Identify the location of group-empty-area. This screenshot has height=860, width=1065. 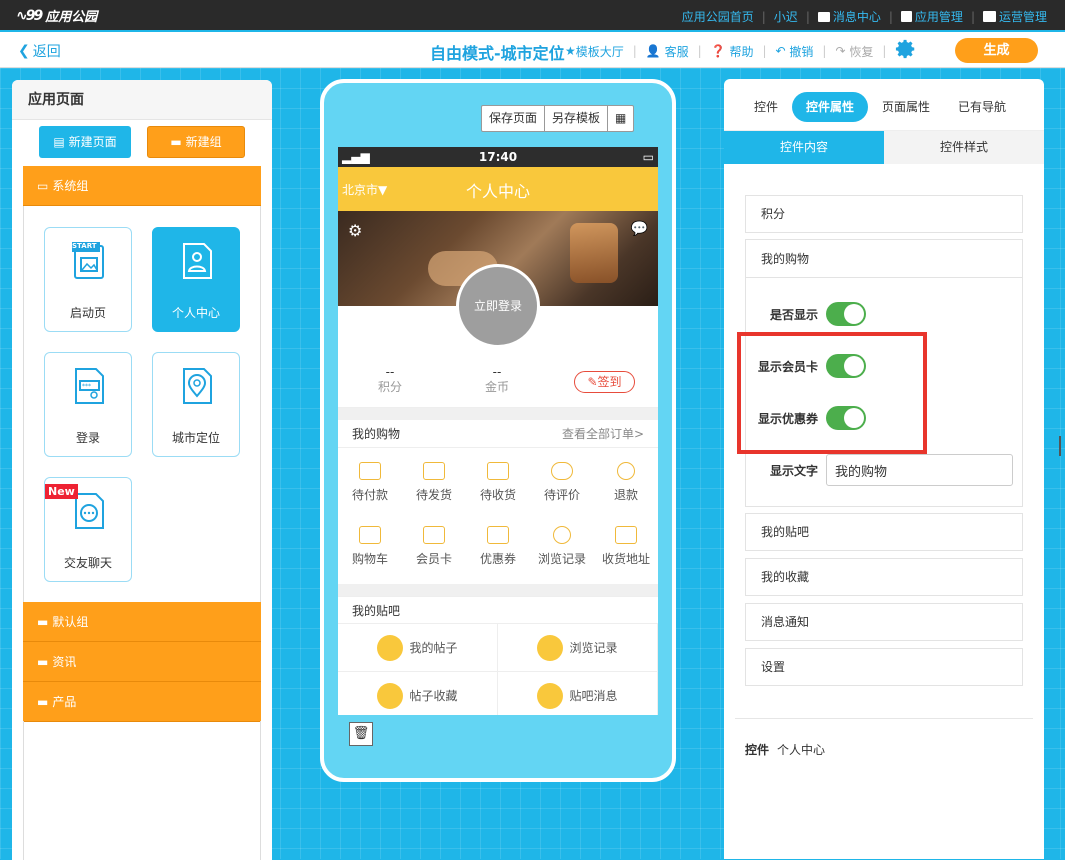
(142, 790).